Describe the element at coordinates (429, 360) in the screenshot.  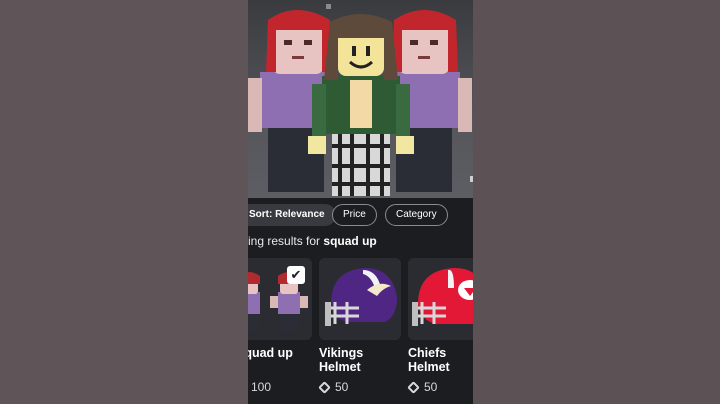
I see `item-name-text: Chiefs Helmet` at that location.